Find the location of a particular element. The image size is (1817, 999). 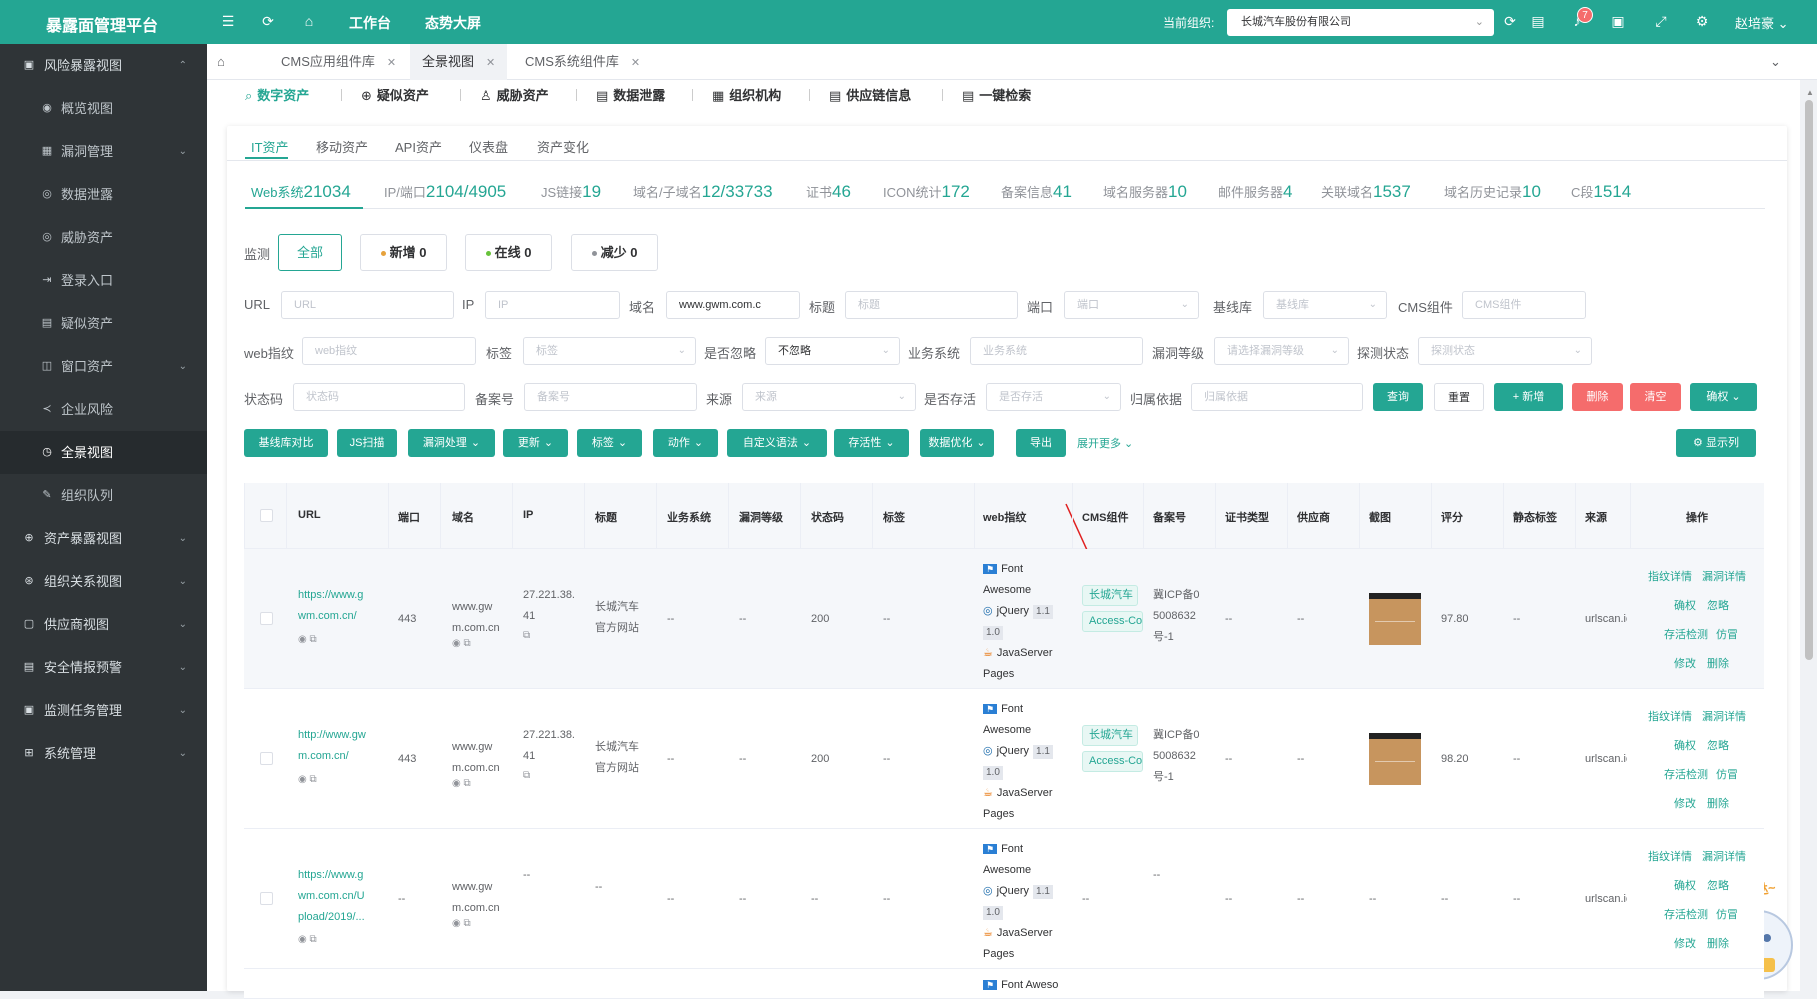

sync-icon: ⟳ is located at coordinates (1510, 21).